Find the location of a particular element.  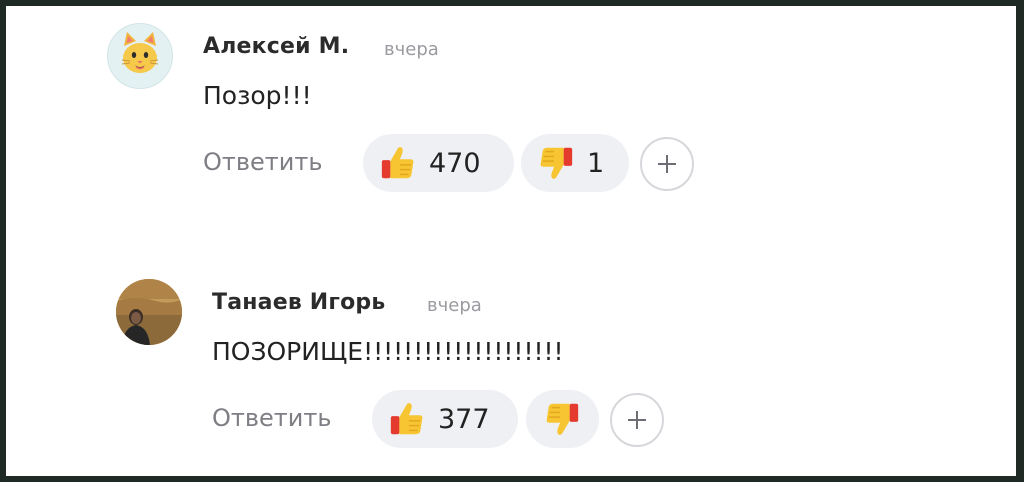

dislike-count: 1 is located at coordinates (596, 163).